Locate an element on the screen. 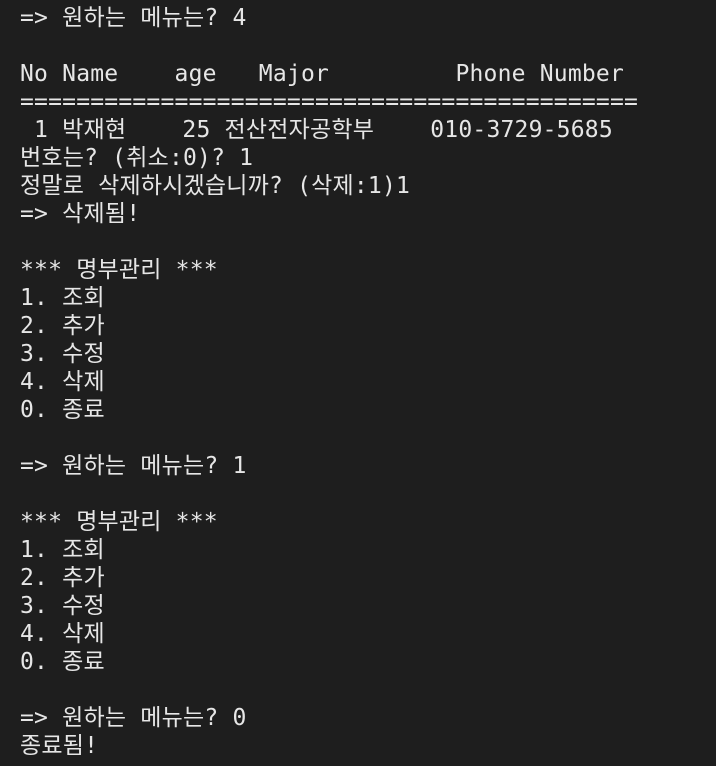 Image resolution: width=716 pixels, height=766 pixels. prompt-line: 정말로 삭제하시겠습니까? (삭제:1)1 is located at coordinates (215, 186).